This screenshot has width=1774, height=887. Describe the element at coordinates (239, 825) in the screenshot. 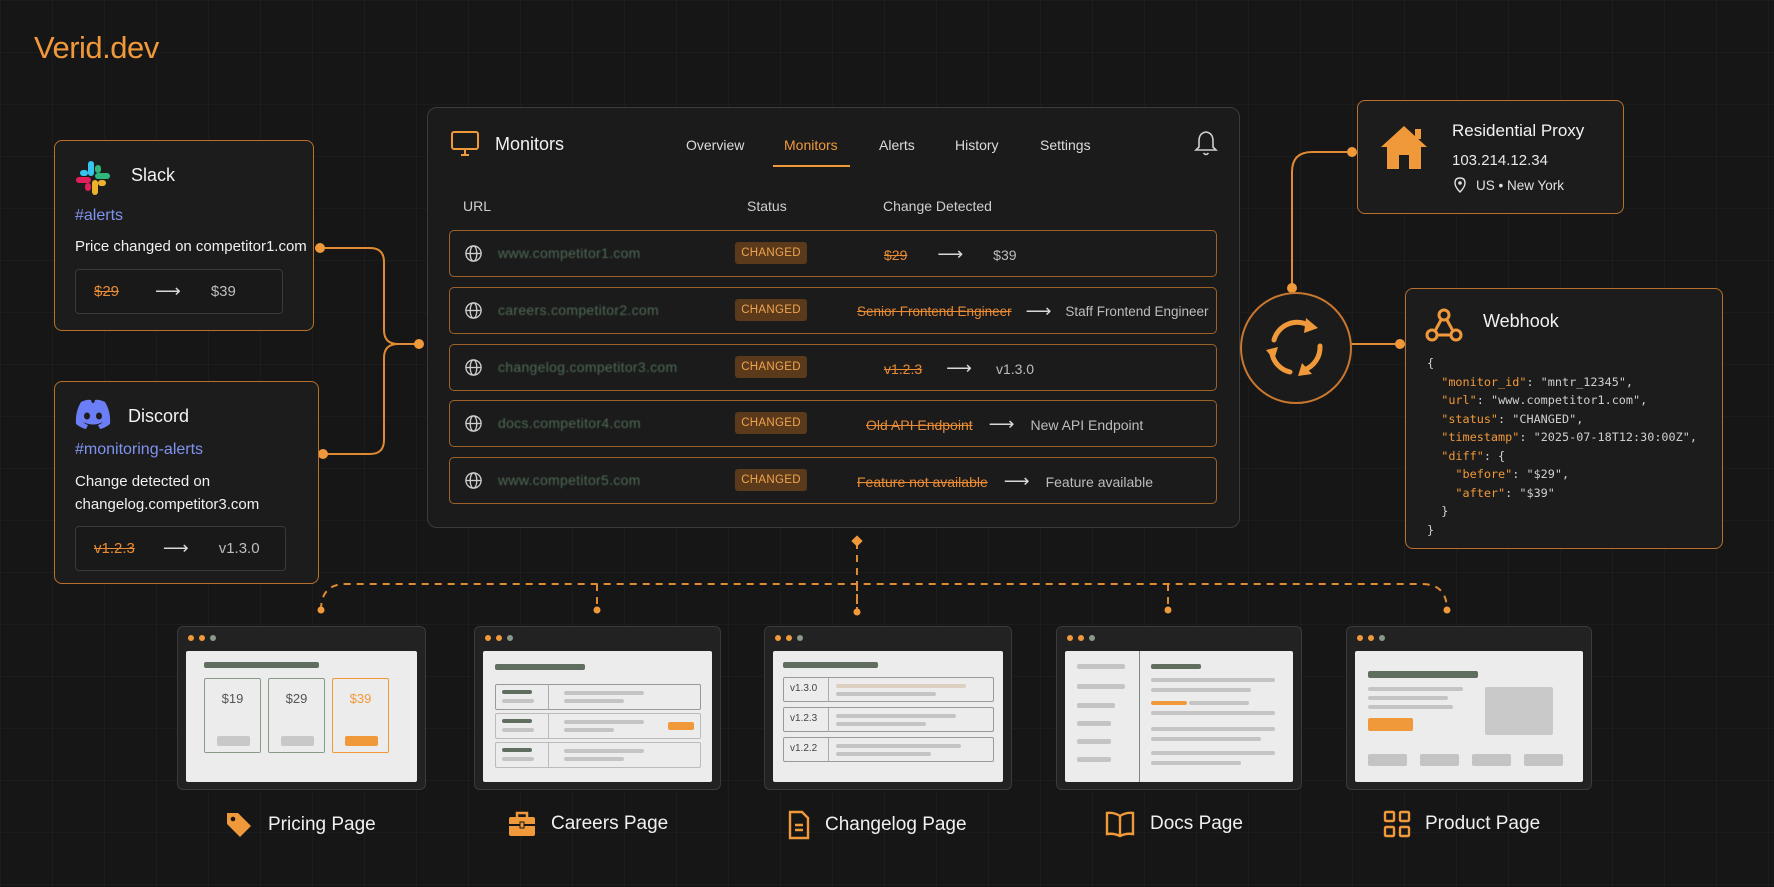

I see `tag-icon` at that location.